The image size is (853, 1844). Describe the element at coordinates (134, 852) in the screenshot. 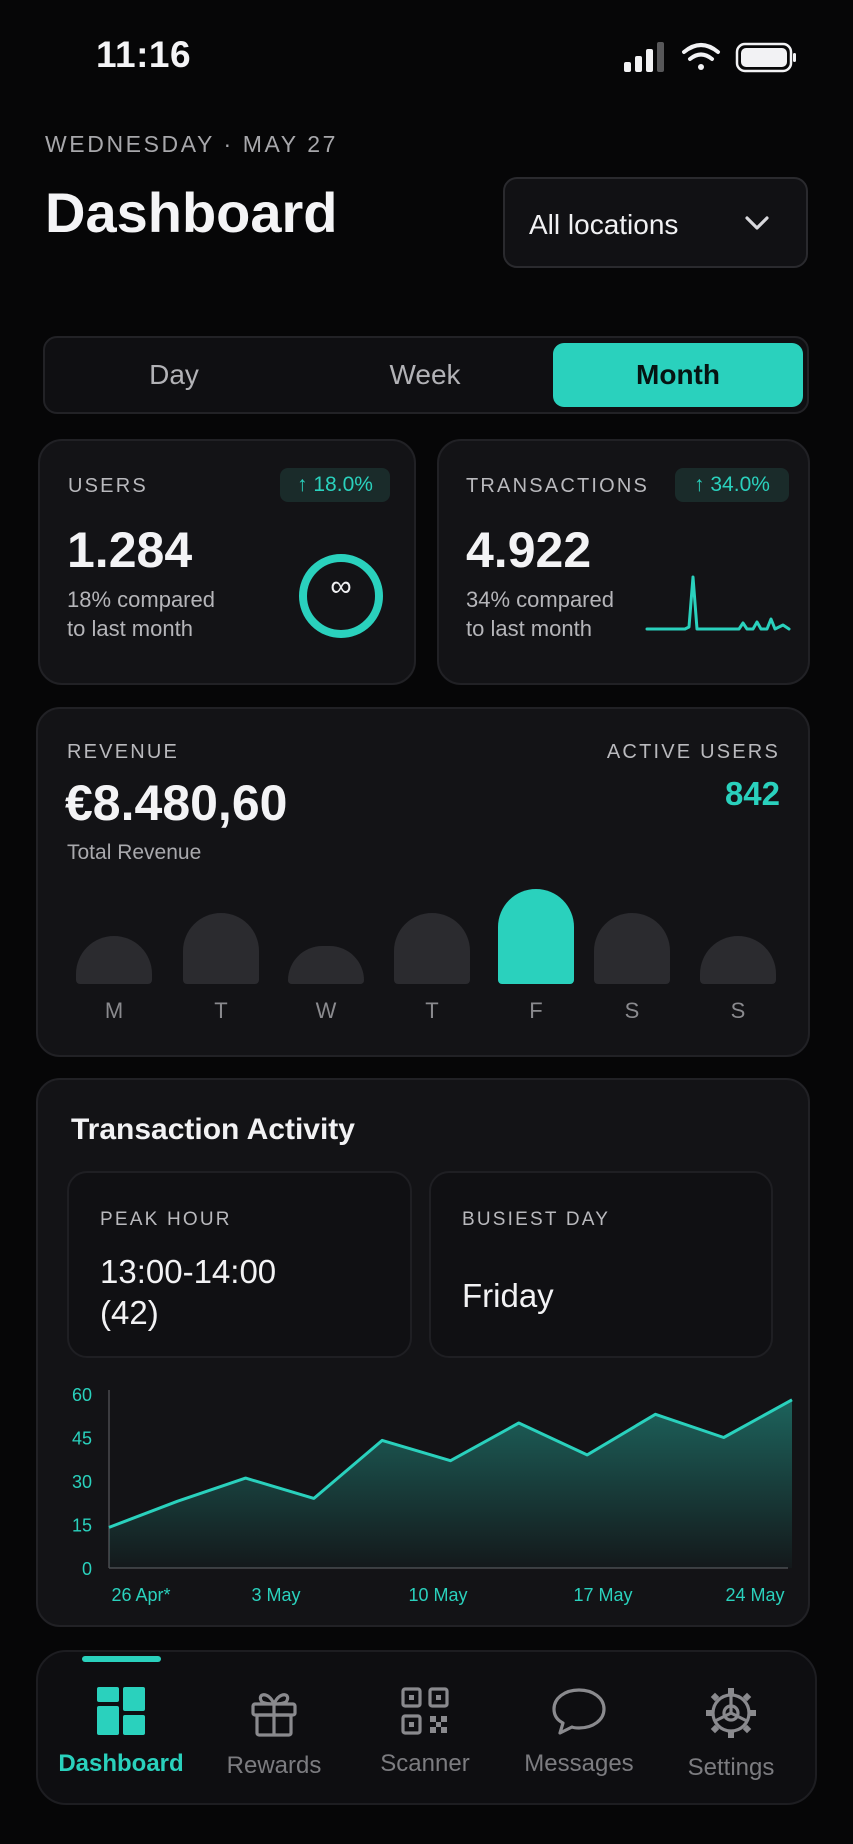

I see `revenue-caption: Total Revenue` at that location.